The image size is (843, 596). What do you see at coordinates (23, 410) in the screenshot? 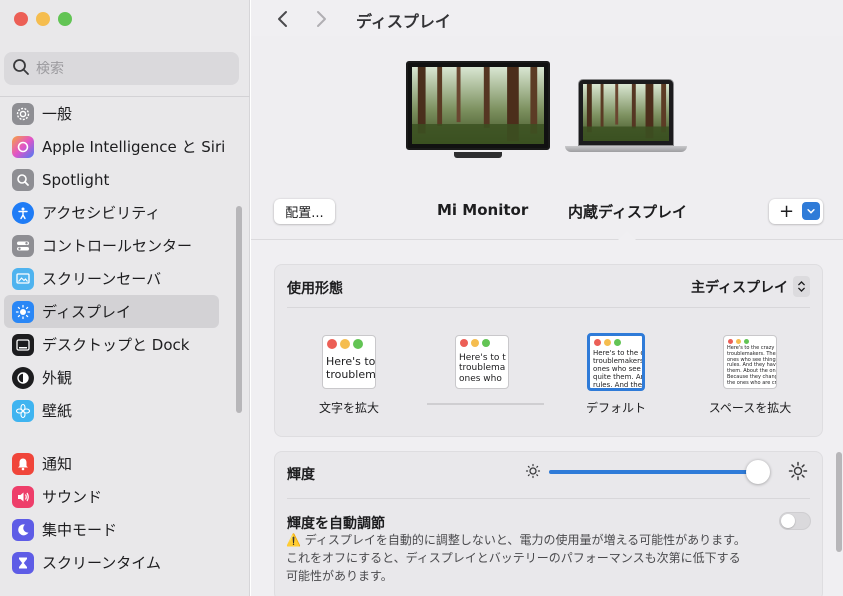
I see `flower-icon` at bounding box center [23, 410].